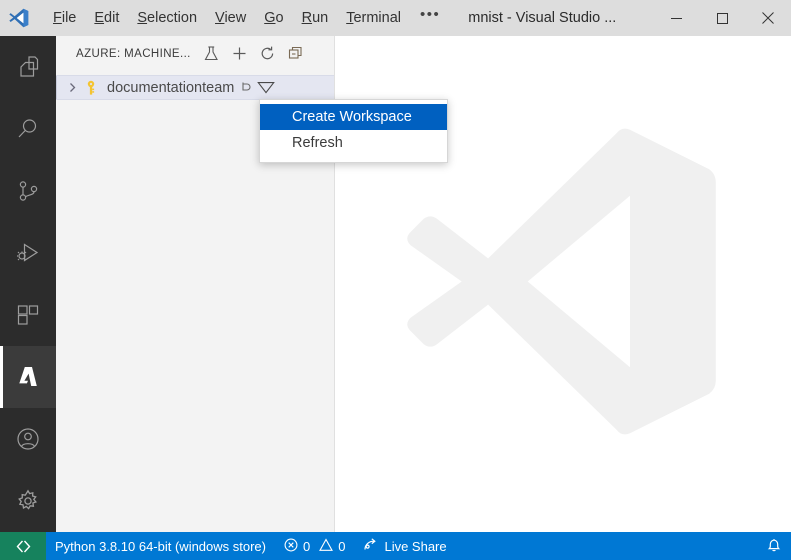  What do you see at coordinates (353, 117) in the screenshot?
I see `context-menu-item-create-workspace: Create Workspace` at bounding box center [353, 117].